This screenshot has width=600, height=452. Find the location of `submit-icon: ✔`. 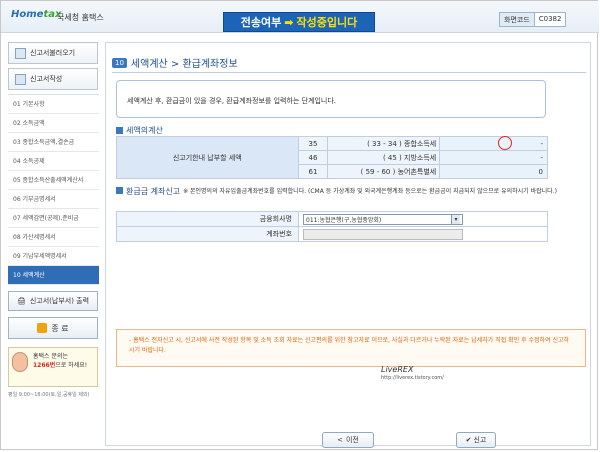

submit-icon: ✔ is located at coordinates (468, 440).